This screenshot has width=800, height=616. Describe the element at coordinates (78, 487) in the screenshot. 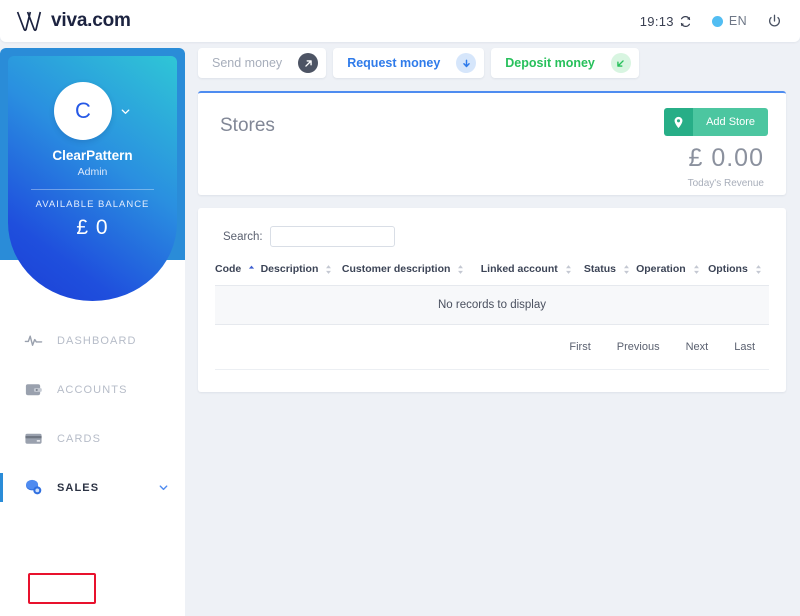

I see `sidebar-item-label: SALES` at that location.